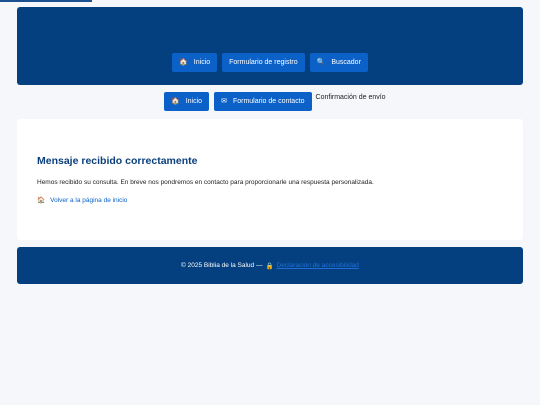 The image size is (540, 405). Describe the element at coordinates (350, 97) in the screenshot. I see `breadcrumb-current: Confirmación de envío` at that location.